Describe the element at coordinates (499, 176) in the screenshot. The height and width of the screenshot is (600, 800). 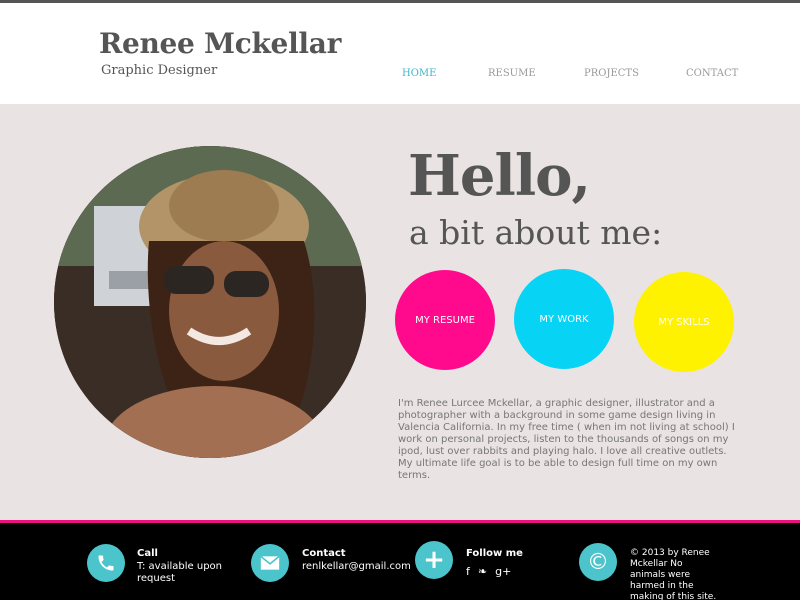
I see `hello-heading: Hello,` at that location.